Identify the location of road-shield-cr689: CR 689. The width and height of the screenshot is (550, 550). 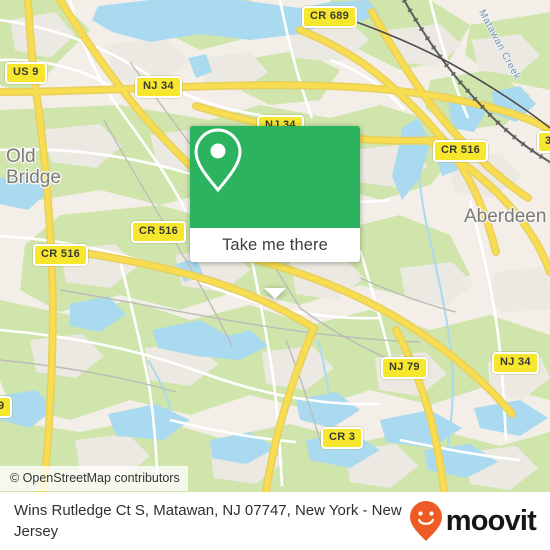
(330, 17).